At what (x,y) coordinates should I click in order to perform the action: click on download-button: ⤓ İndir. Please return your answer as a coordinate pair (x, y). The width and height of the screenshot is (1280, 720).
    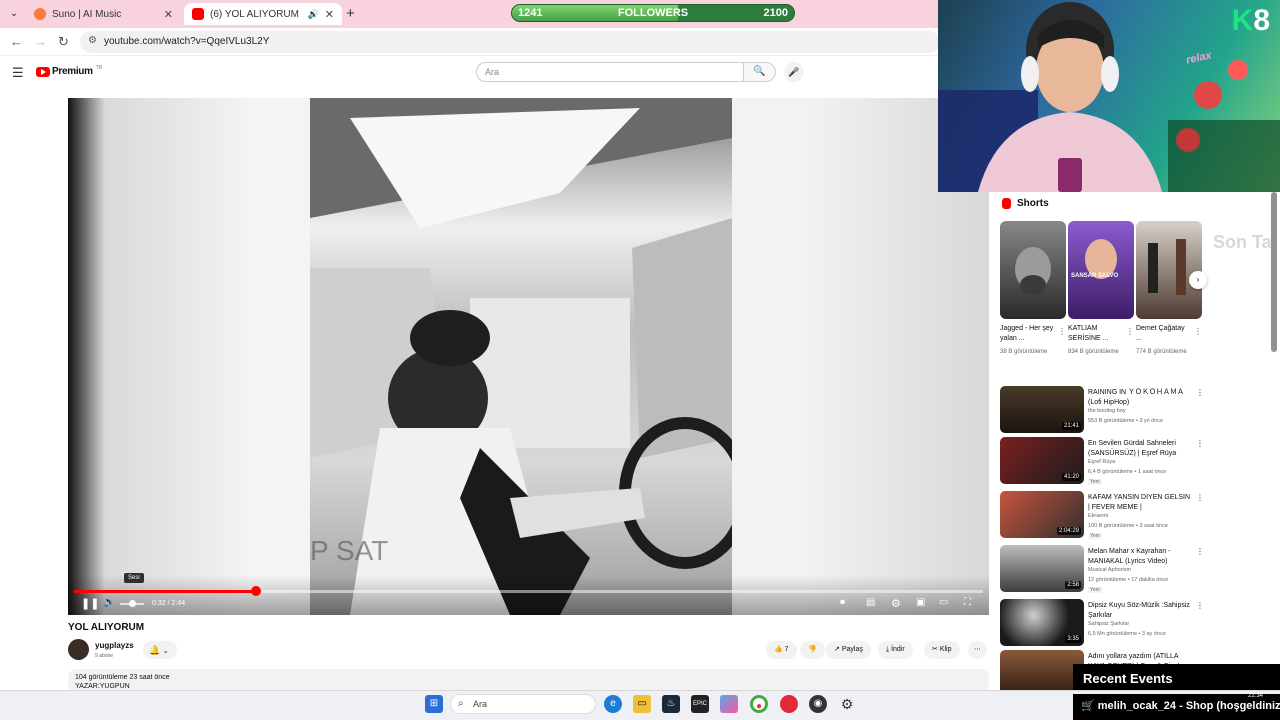
    Looking at the image, I should click on (895, 650).